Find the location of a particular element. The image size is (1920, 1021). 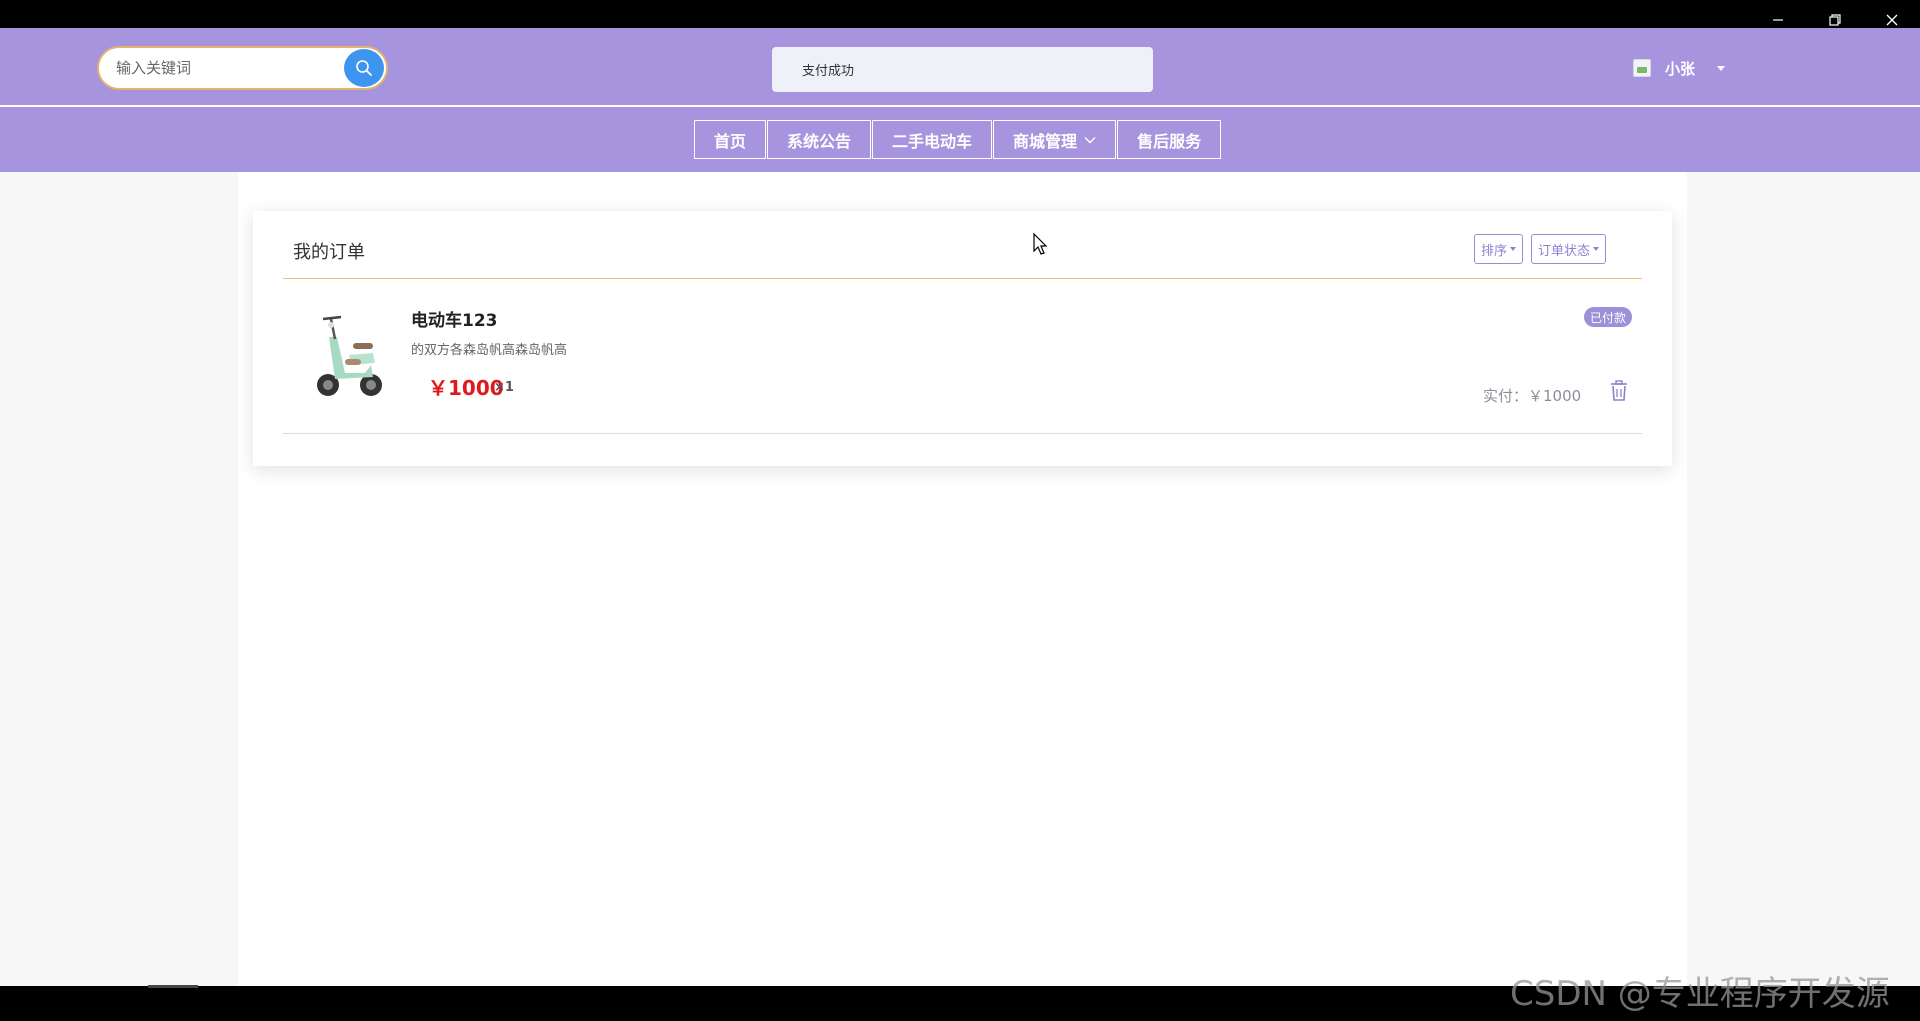

top-header: 支付成功 小张 is located at coordinates (960, 67).